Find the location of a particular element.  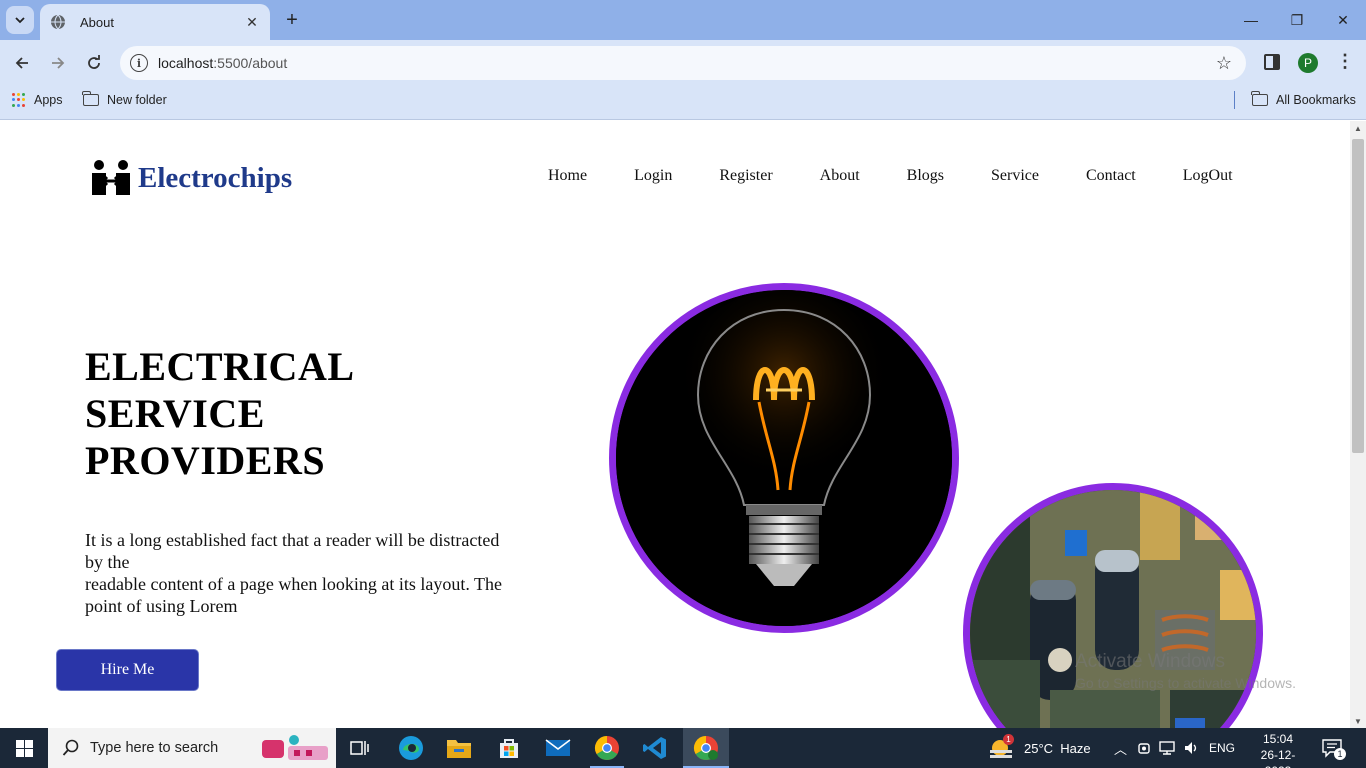

reload-icon is located at coordinates (94, 62).